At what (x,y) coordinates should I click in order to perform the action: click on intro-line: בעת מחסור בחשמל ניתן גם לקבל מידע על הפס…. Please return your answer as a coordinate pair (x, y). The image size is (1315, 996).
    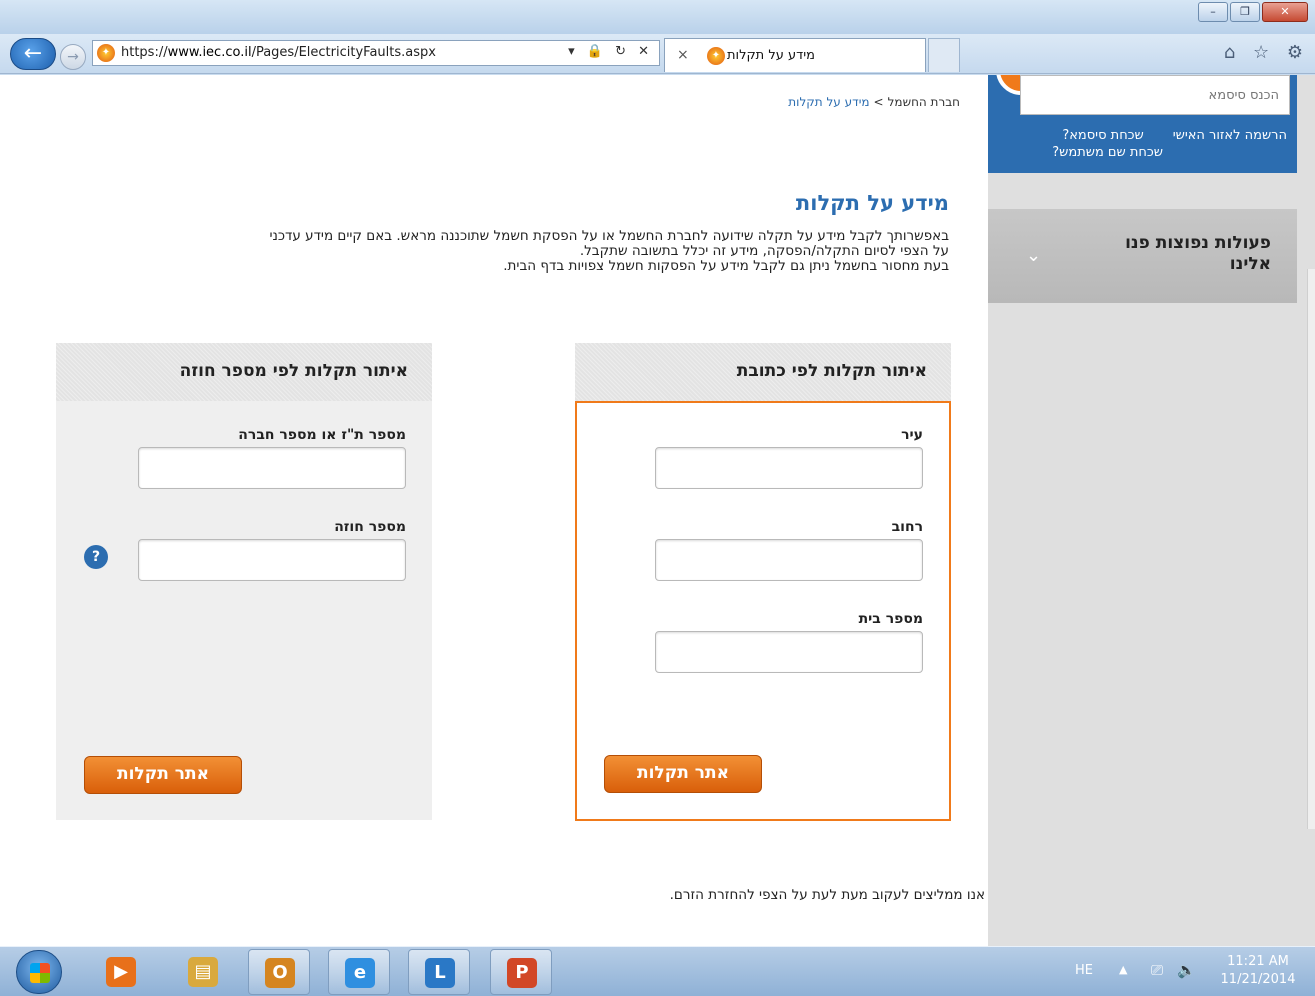
    Looking at the image, I should click on (726, 266).